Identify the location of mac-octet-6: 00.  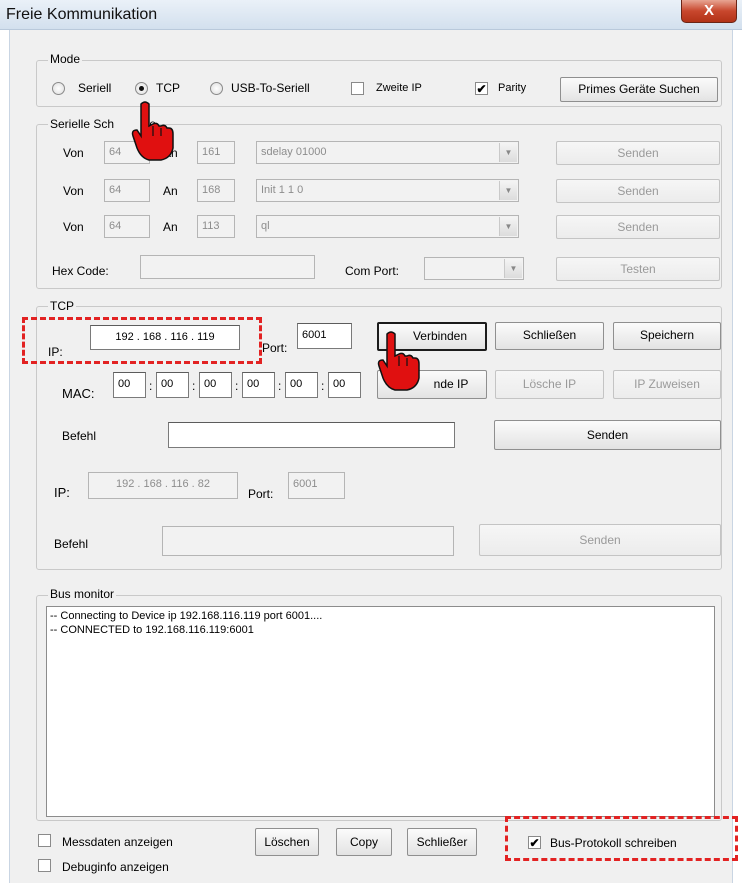
(344, 385).